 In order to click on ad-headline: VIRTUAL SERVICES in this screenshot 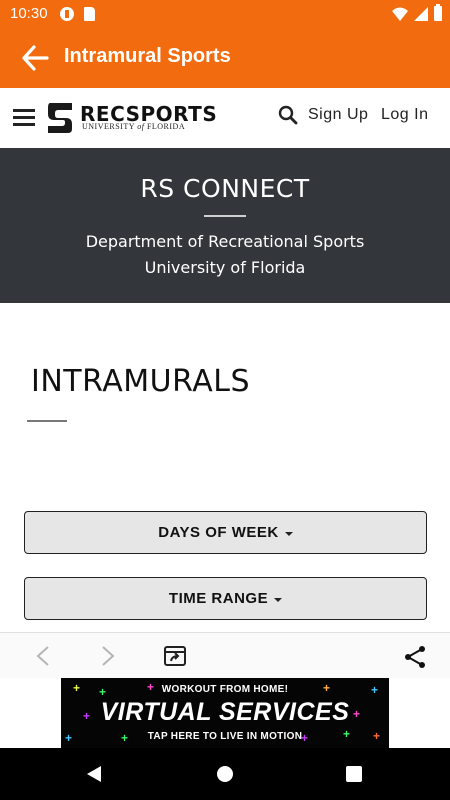, I will do `click(225, 712)`.